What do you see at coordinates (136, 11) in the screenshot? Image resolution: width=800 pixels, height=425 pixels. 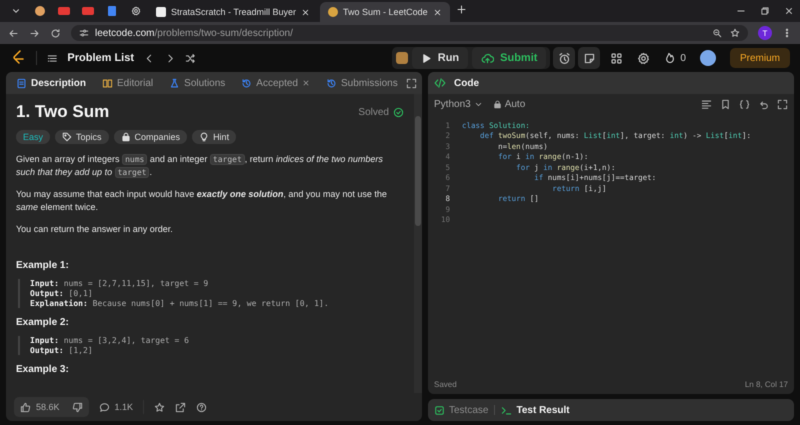 I see `gear-favicon-icon` at bounding box center [136, 11].